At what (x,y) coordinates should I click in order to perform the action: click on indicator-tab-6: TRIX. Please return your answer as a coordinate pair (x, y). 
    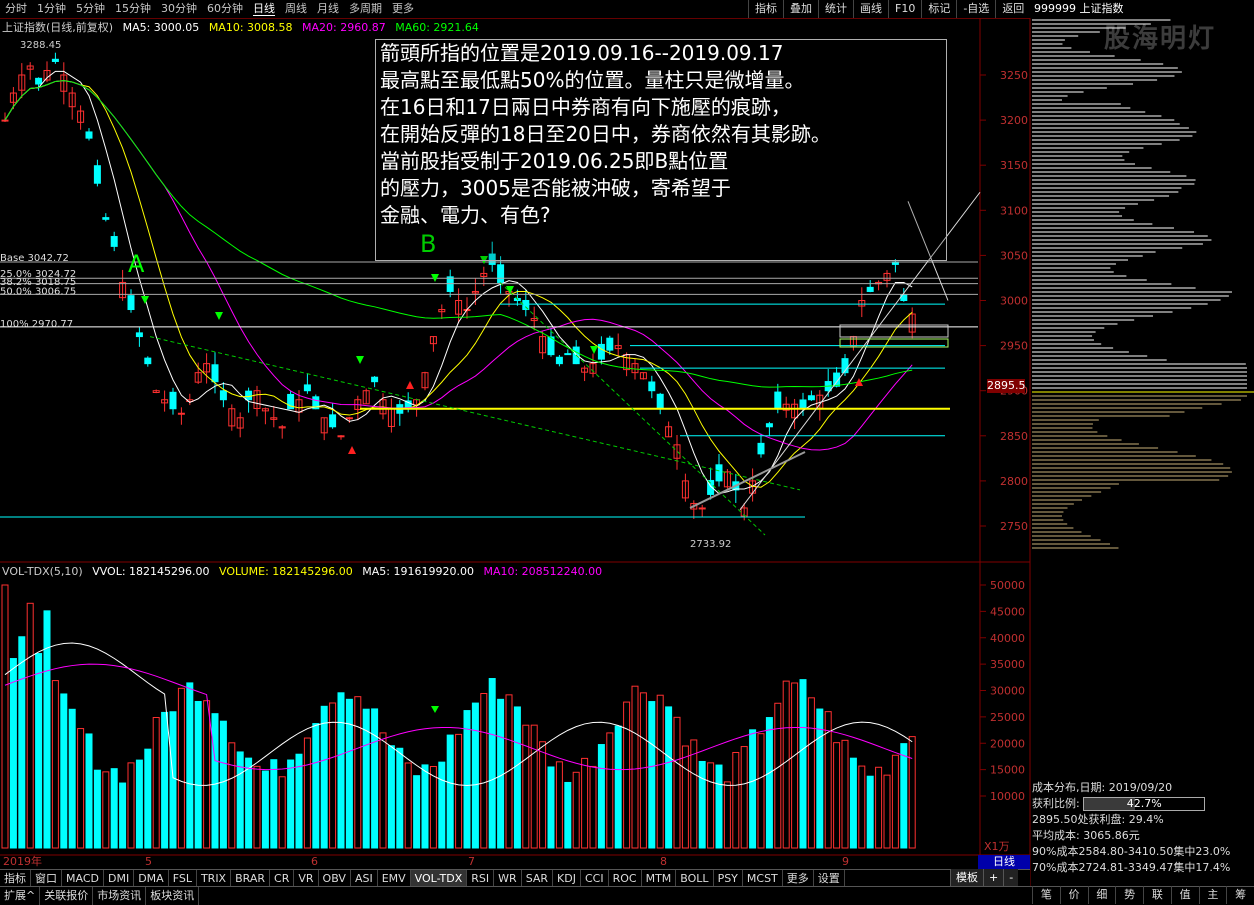
    Looking at the image, I should click on (214, 878).